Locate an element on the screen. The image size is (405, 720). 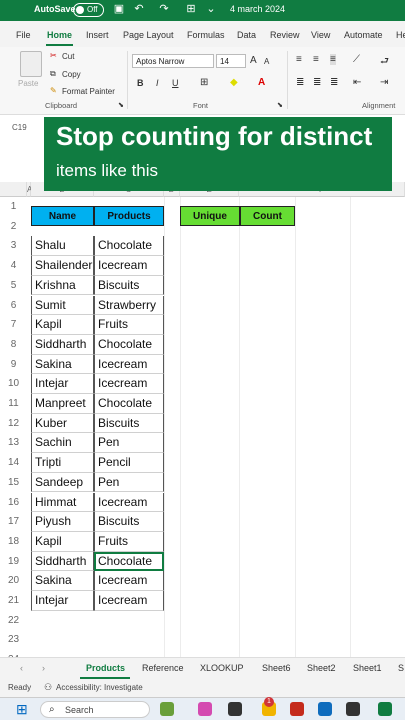
cut-icon: ✂ is located at coordinates (53, 55).